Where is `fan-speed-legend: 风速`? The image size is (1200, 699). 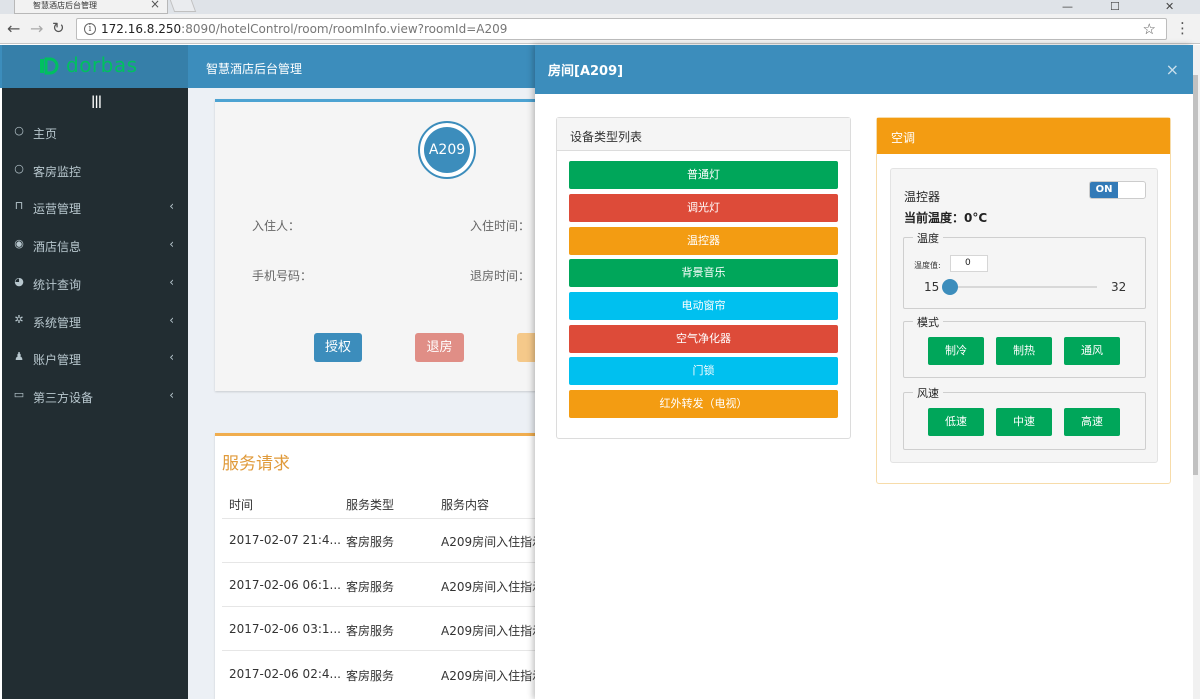 fan-speed-legend: 风速 is located at coordinates (928, 393).